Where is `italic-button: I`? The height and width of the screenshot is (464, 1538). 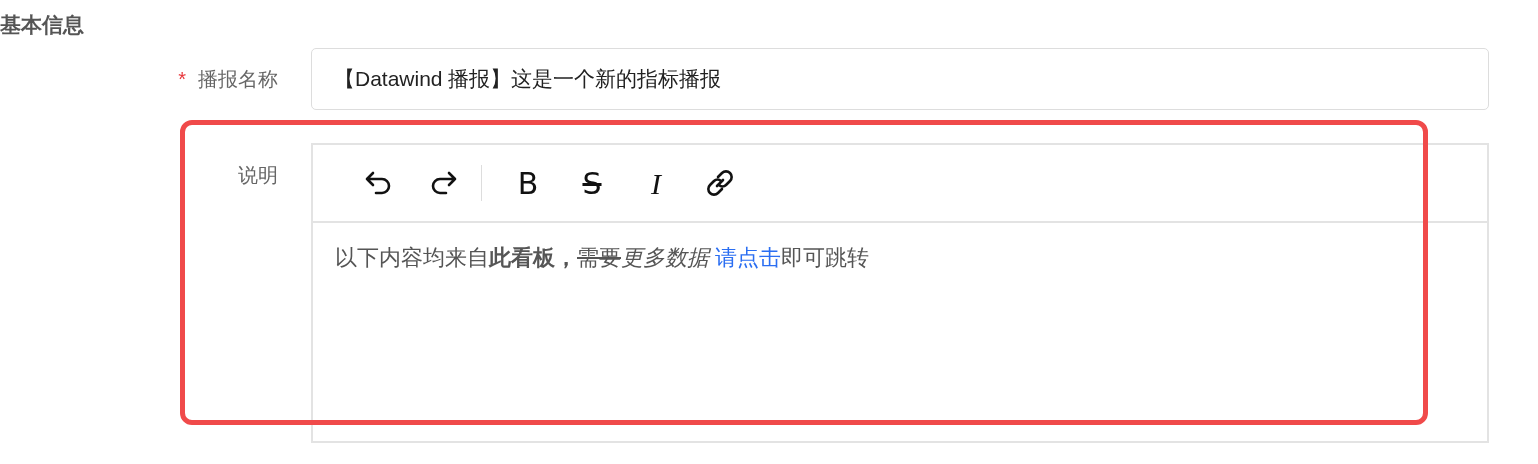 italic-button: I is located at coordinates (656, 183).